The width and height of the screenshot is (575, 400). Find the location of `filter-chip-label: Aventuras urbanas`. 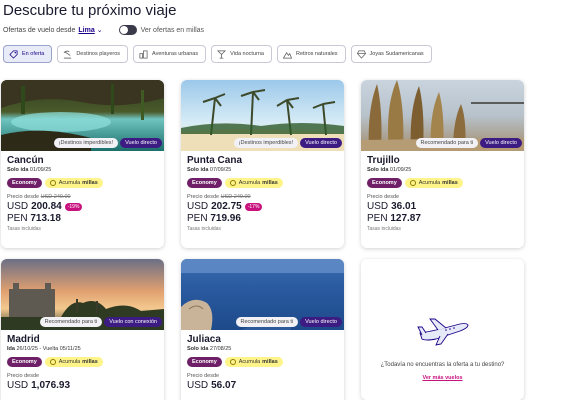

filter-chip-label: Aventuras urbanas is located at coordinates (175, 54).